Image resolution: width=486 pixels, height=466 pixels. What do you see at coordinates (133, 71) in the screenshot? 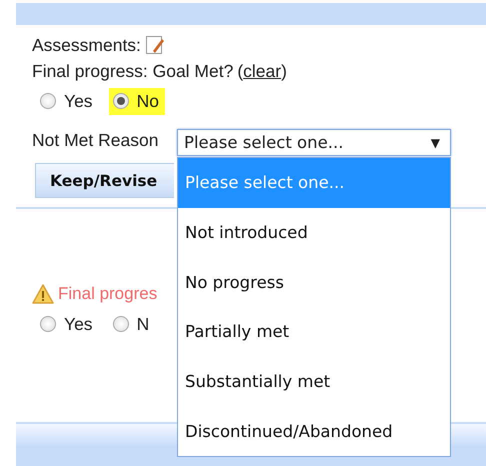
I see `goal-question: Final progress: Goal Met?` at bounding box center [133, 71].